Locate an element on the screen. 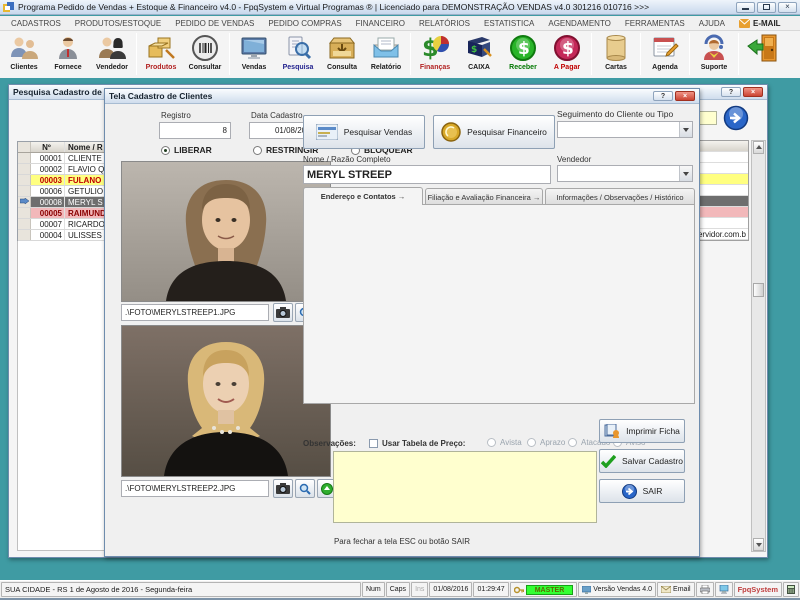 The height and width of the screenshot is (600, 800). toolbar-button-vendas: Vendas is located at coordinates (254, 54).